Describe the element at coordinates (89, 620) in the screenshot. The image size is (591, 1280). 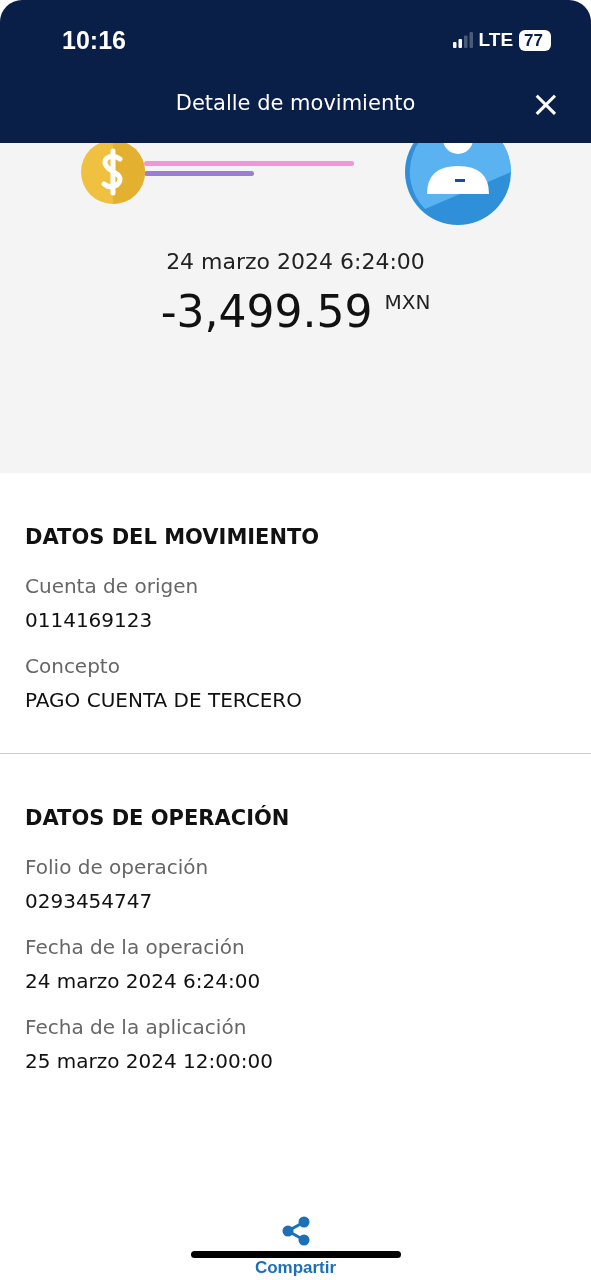
I see `field-value: 0114169123` at that location.